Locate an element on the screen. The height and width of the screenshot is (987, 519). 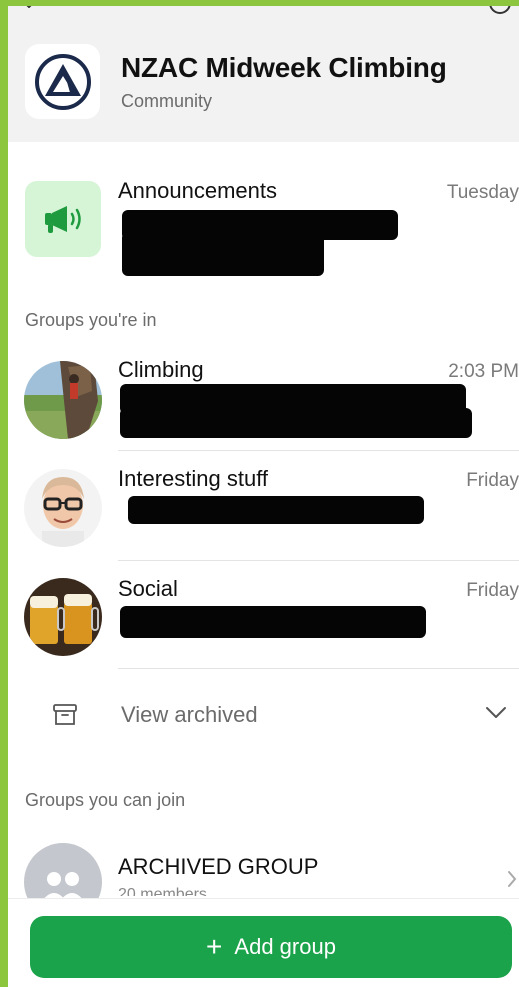
section-label-groups-in: Groups you're in is located at coordinates (91, 320).